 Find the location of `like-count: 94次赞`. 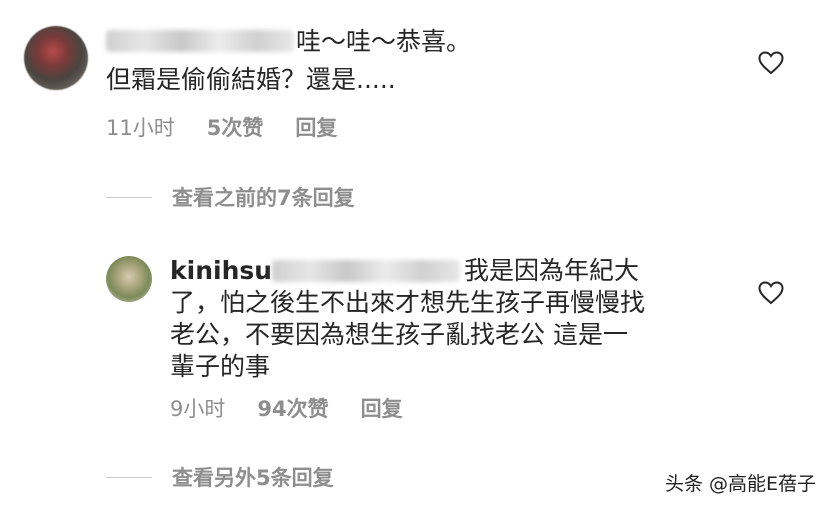

like-count: 94次赞 is located at coordinates (292, 409).